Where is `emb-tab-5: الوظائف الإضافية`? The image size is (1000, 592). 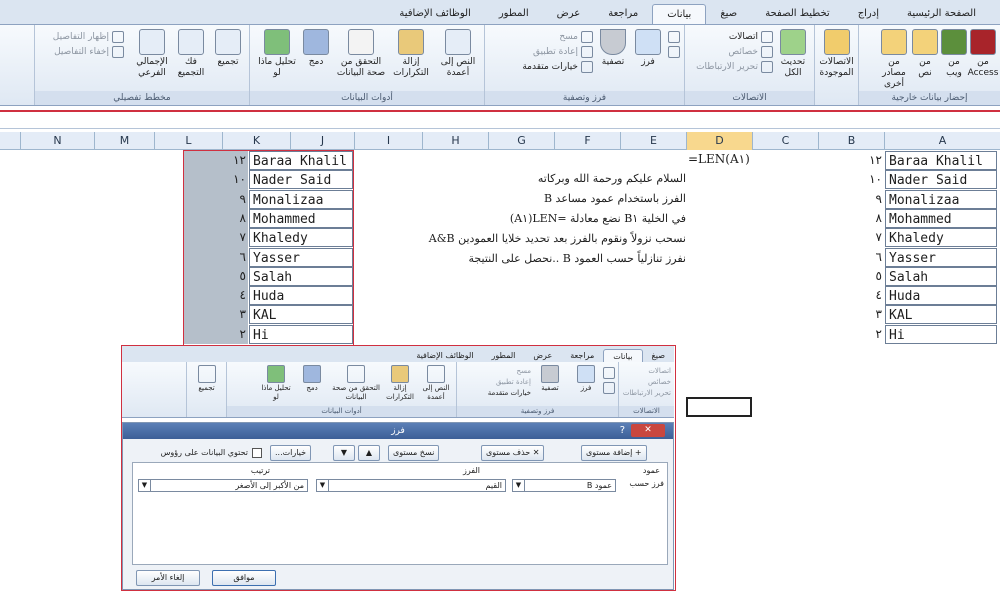
emb-tab-5: الوظائف الإضافية is located at coordinates (444, 355).